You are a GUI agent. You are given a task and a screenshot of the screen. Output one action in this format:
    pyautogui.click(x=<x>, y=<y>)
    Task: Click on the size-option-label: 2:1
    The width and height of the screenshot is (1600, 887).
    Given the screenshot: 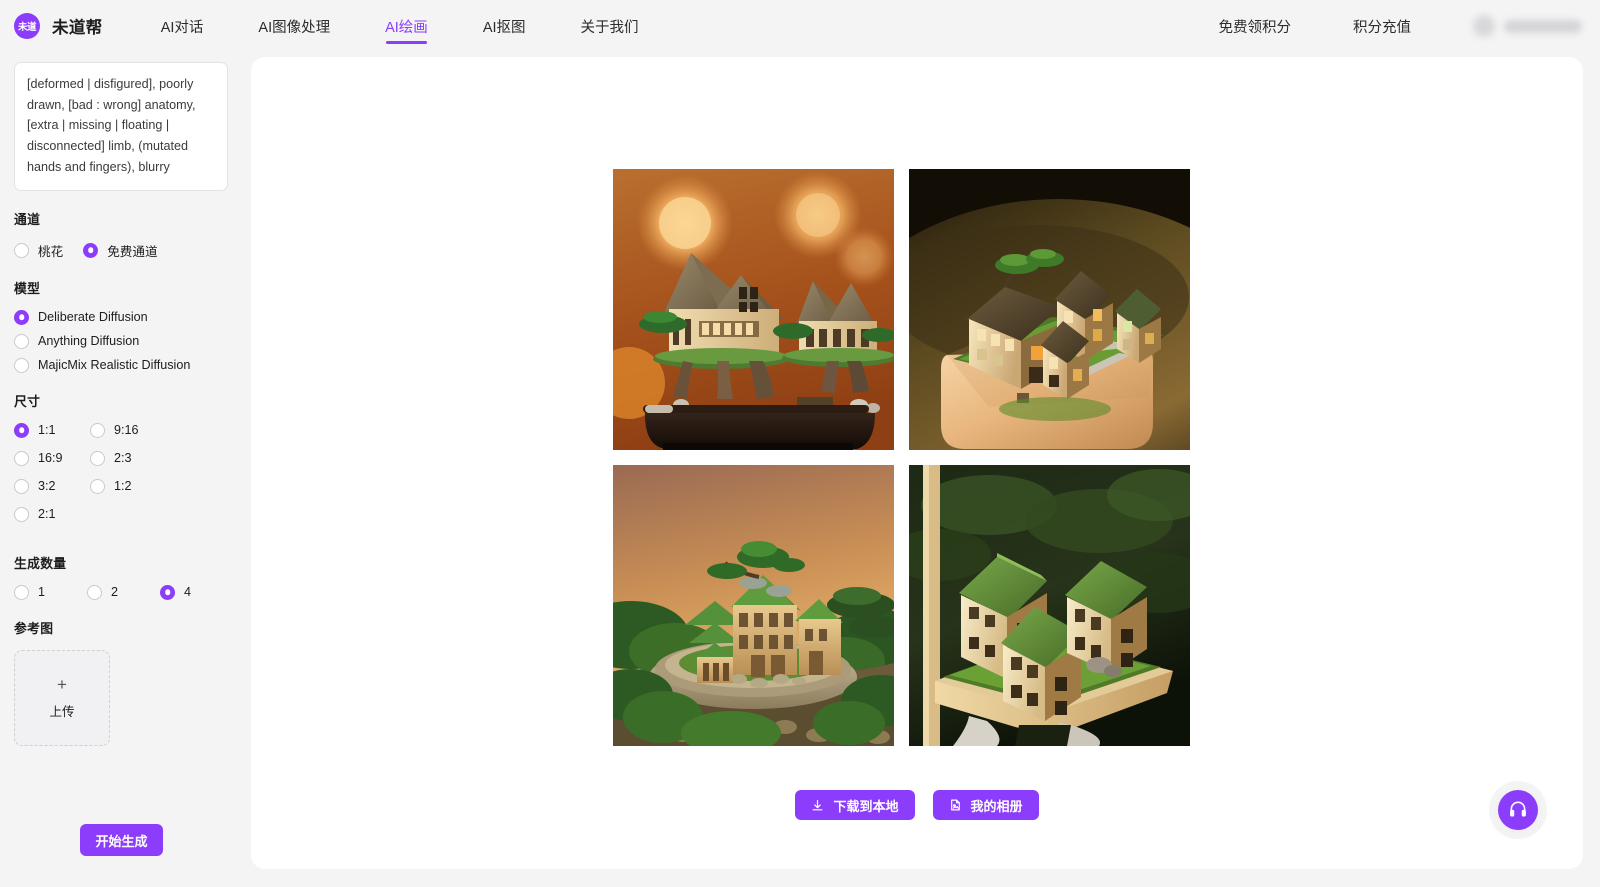 What is the action you would take?
    pyautogui.click(x=47, y=514)
    